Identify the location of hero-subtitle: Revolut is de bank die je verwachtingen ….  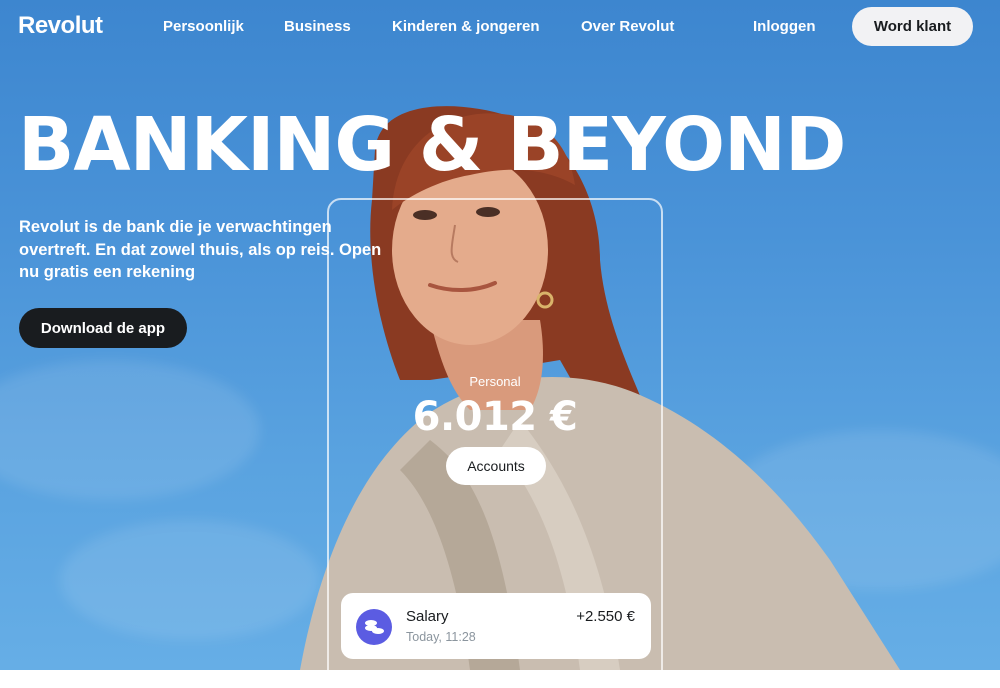
(200, 249).